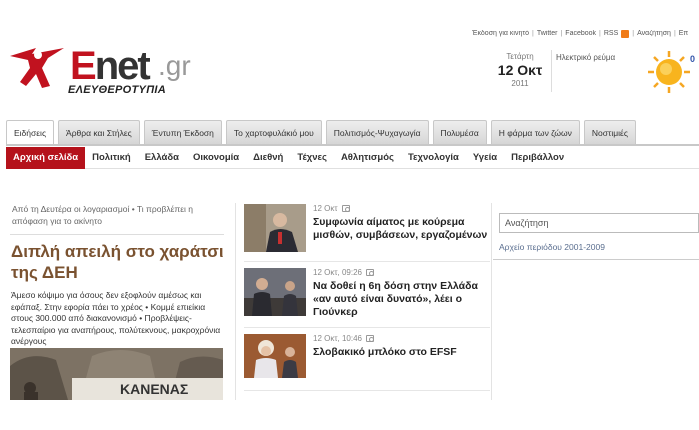 The image size is (699, 430). What do you see at coordinates (83, 66) in the screenshot?
I see `logo-letter-e: E` at bounding box center [83, 66].